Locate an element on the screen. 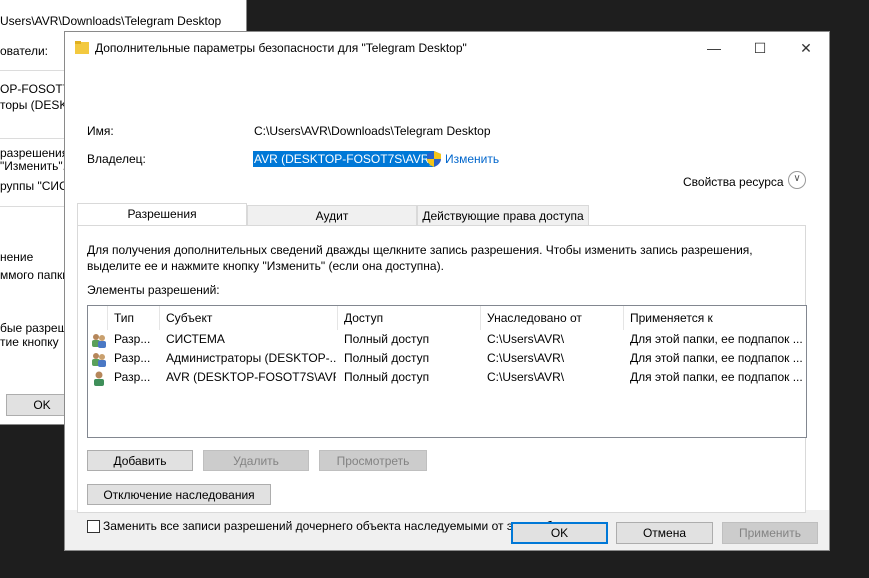  disable-inheritance-button: Отключение наследования is located at coordinates (179, 494).